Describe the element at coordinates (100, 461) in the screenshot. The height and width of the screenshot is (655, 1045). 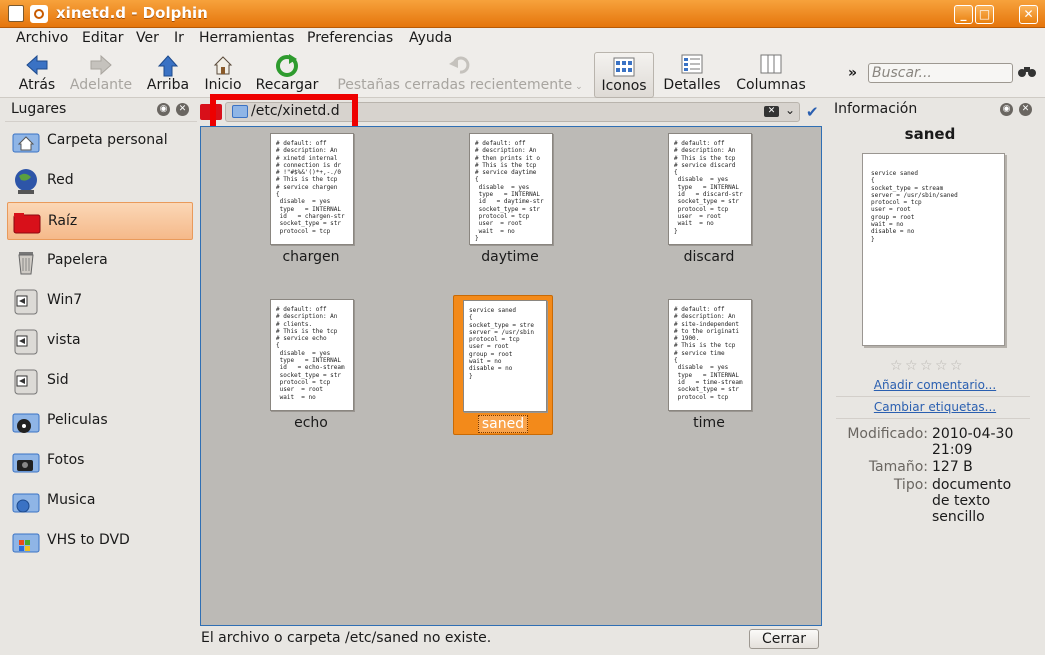
I see `place-item: Fotos` at that location.